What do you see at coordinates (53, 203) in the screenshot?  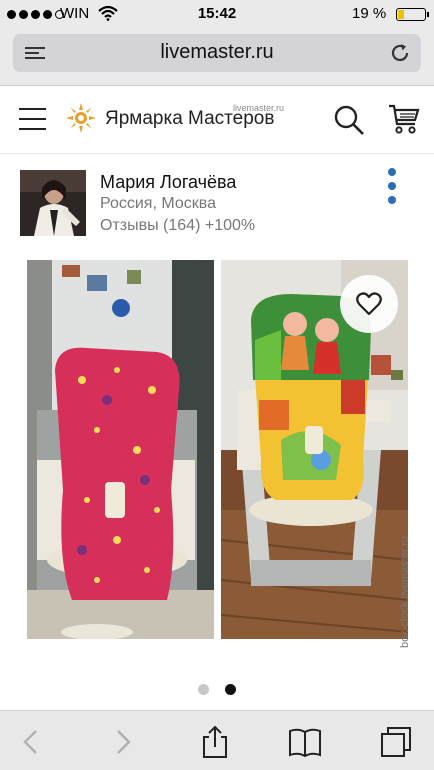 I see `avatar` at bounding box center [53, 203].